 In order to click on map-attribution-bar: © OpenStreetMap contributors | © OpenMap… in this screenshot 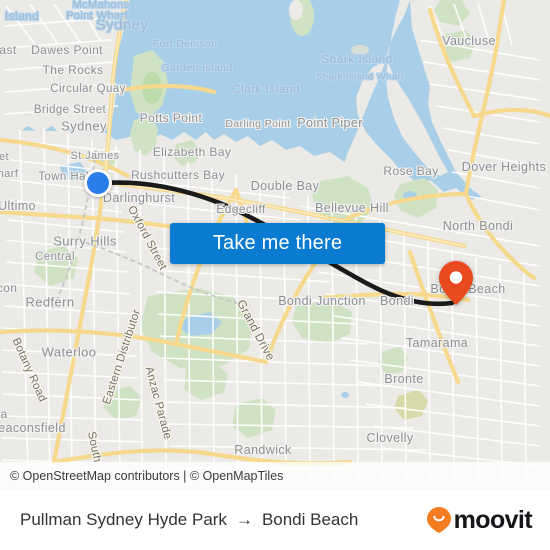, I will do `click(275, 476)`.